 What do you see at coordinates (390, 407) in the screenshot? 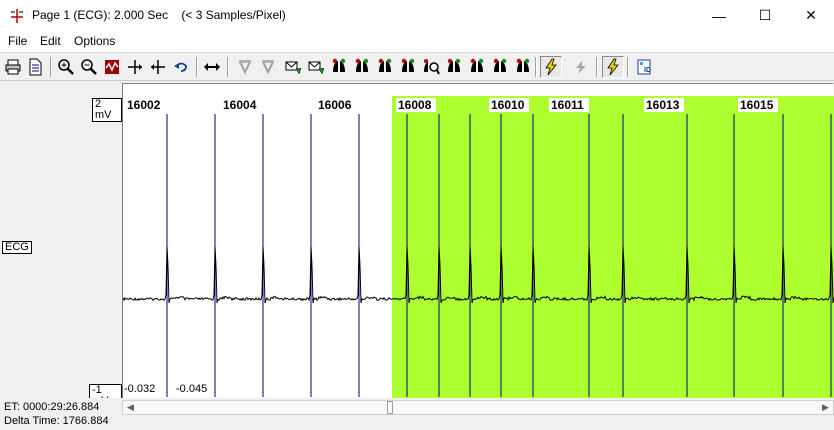
I see `scroll-thumb` at bounding box center [390, 407].